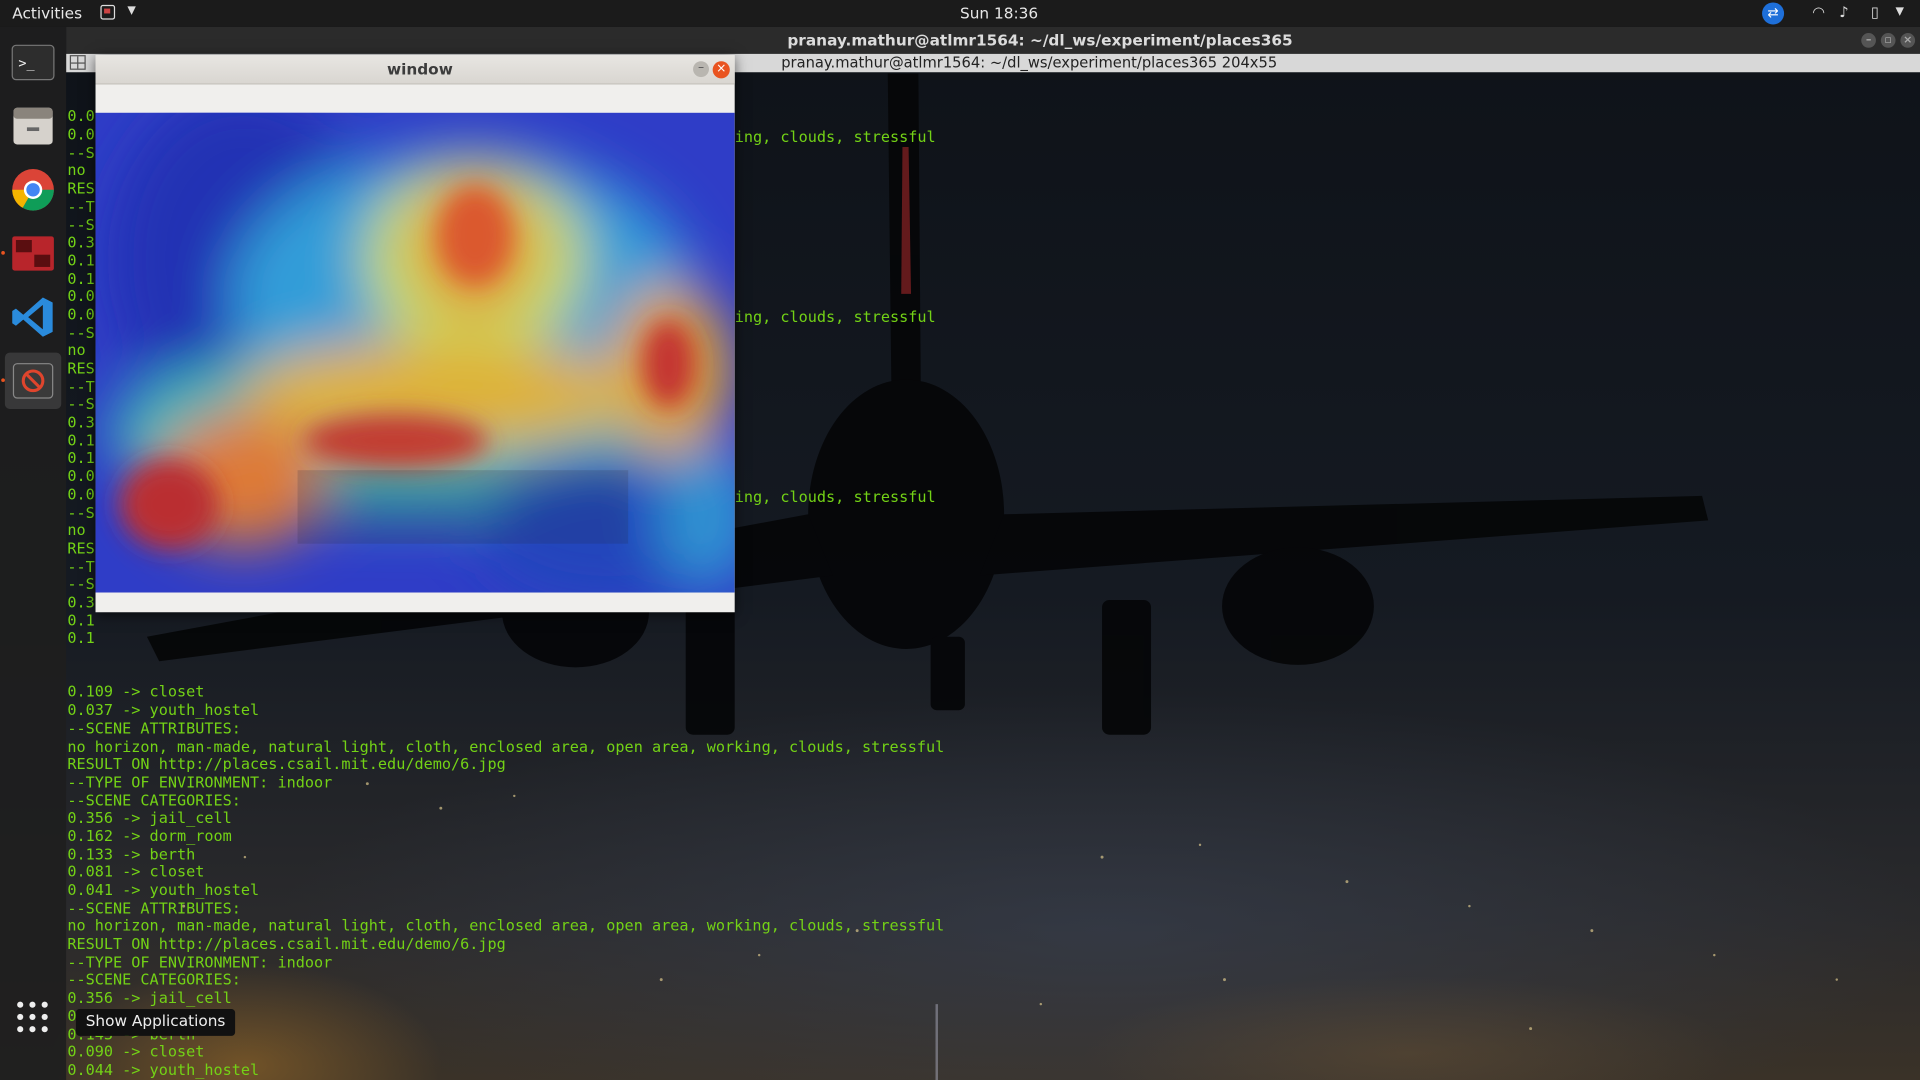 This screenshot has height=1080, width=1920. I want to click on cv-window-title: window, so click(419, 69).